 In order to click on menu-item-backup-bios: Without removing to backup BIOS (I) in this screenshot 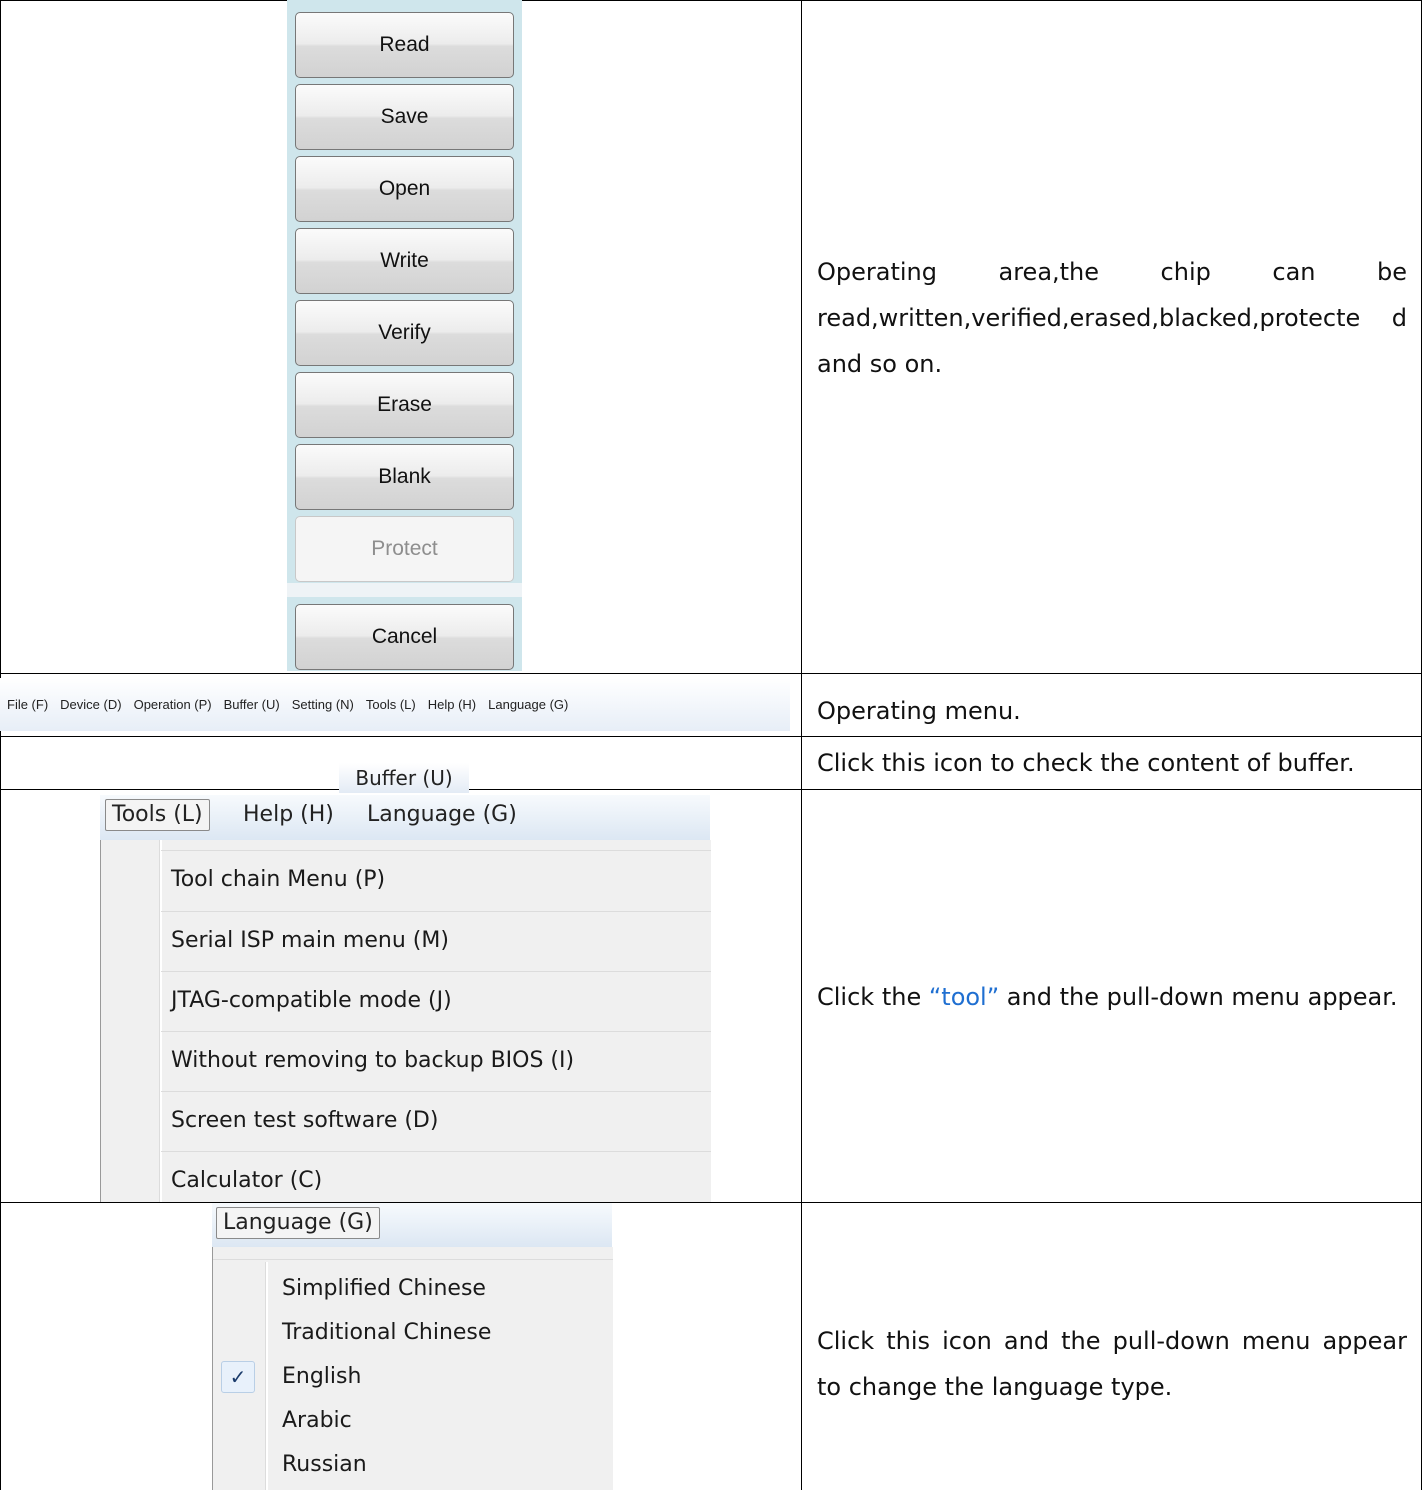, I will do `click(441, 1061)`.